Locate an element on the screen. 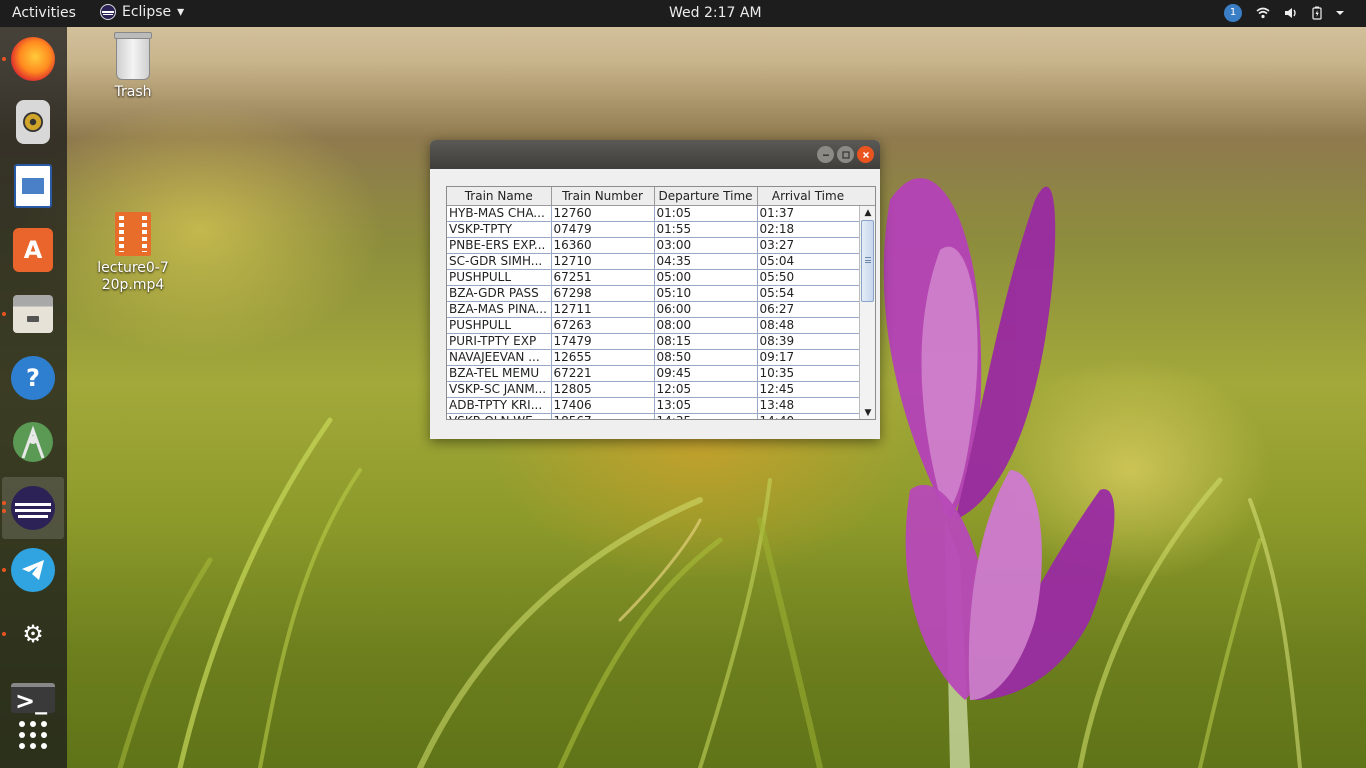 This screenshot has width=1366, height=768. scroll-up-arrow-icon: ▲ is located at coordinates (868, 213).